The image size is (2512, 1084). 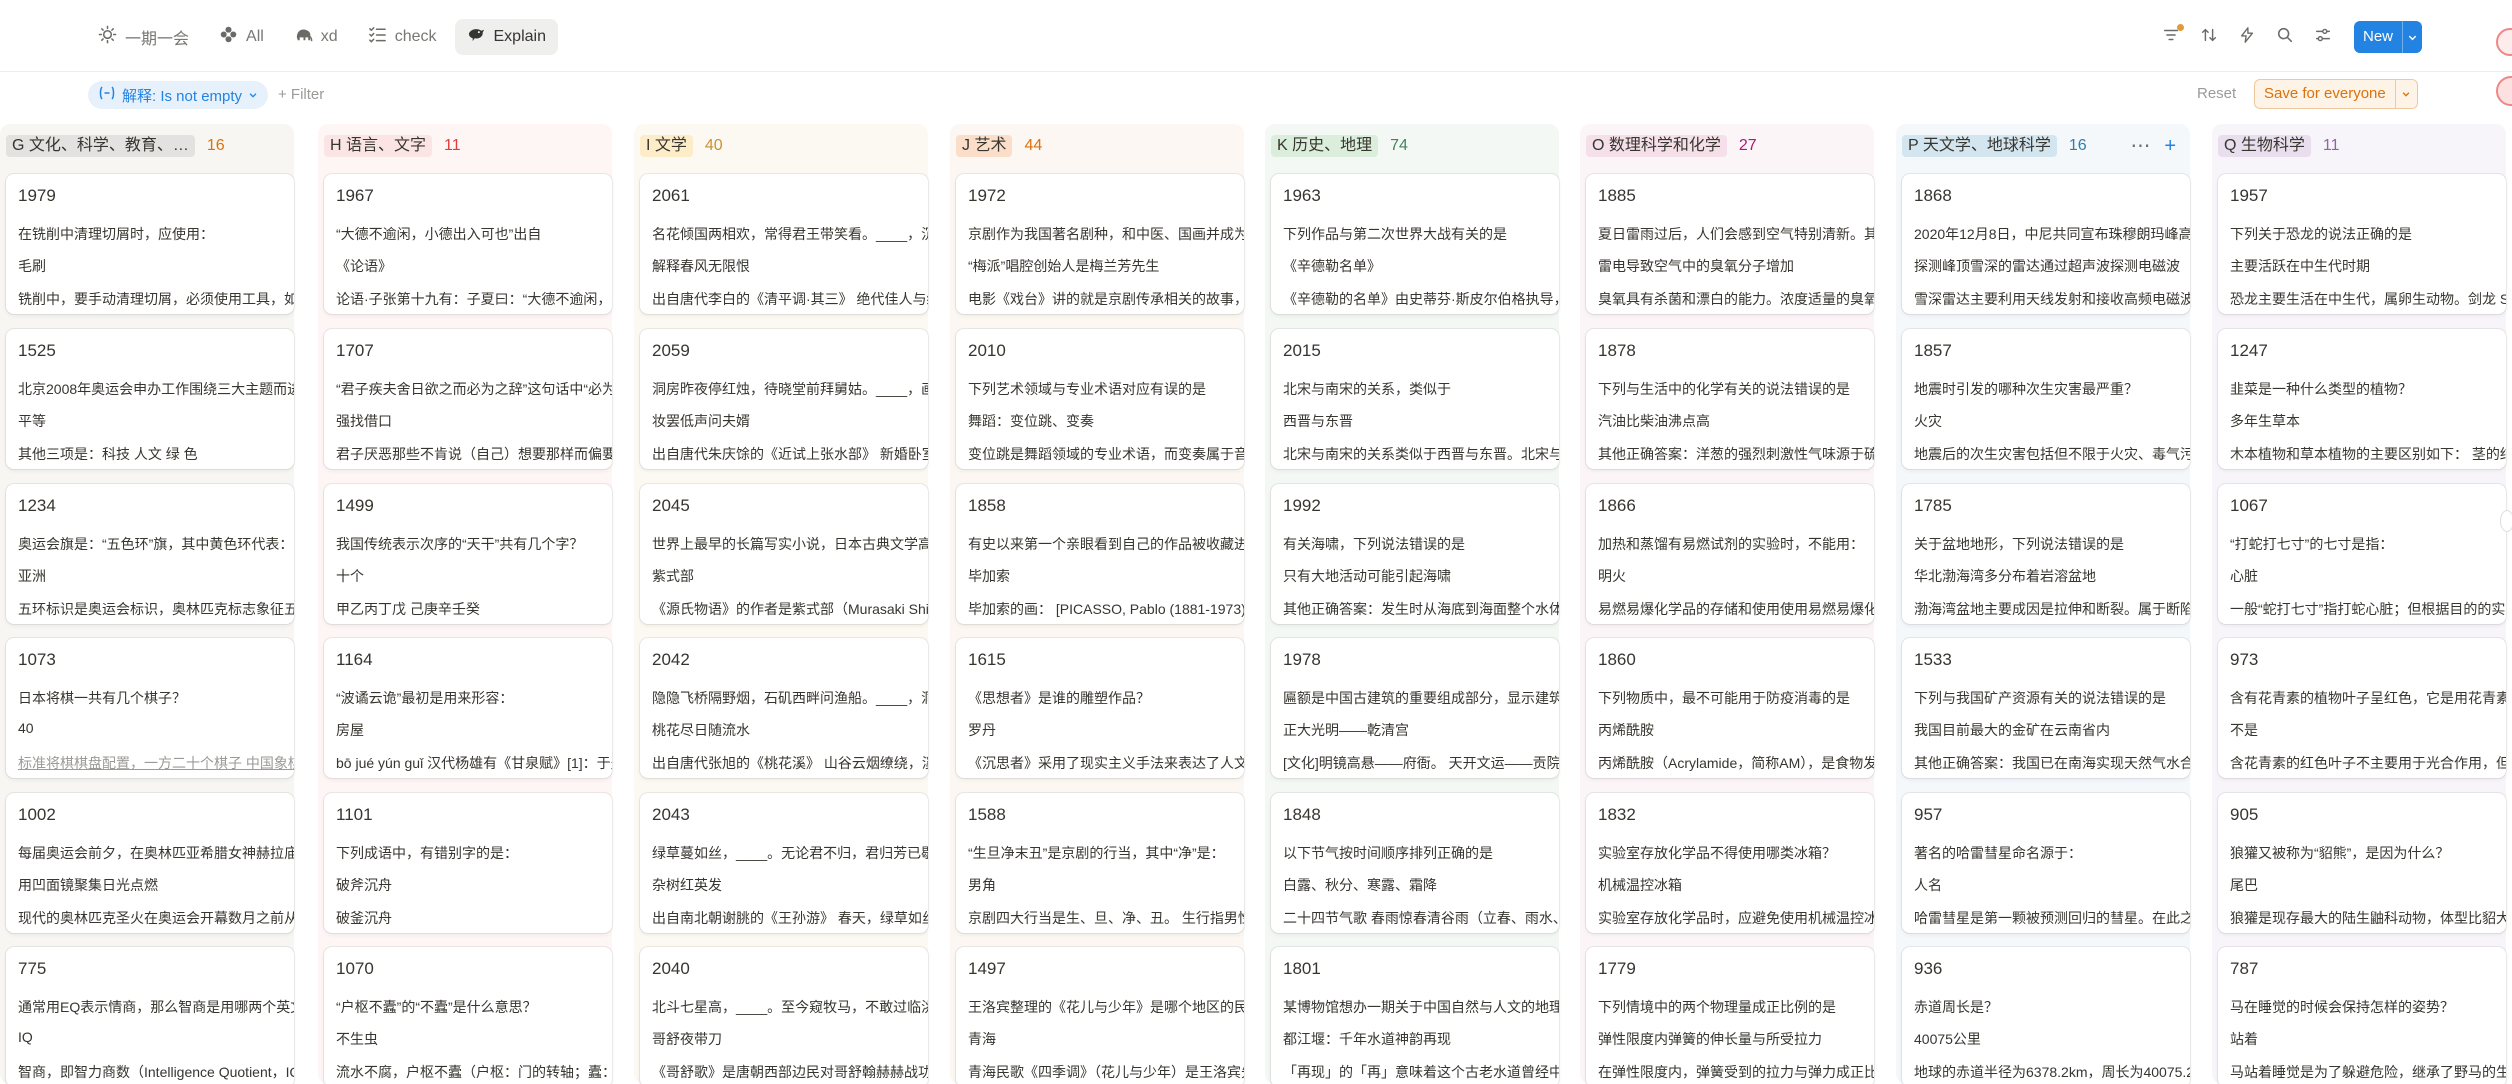 What do you see at coordinates (1106, 299) in the screenshot?
I see `card-explanation: 电影《戏台》讲的就是京剧传承相关的故事，梅` at bounding box center [1106, 299].